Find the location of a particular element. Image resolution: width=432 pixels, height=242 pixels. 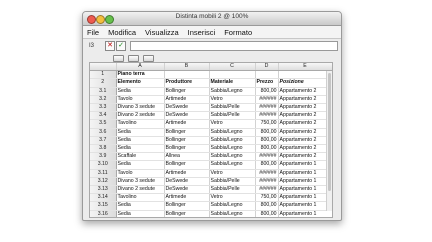

row-header: 3.14 is located at coordinates (103, 198).